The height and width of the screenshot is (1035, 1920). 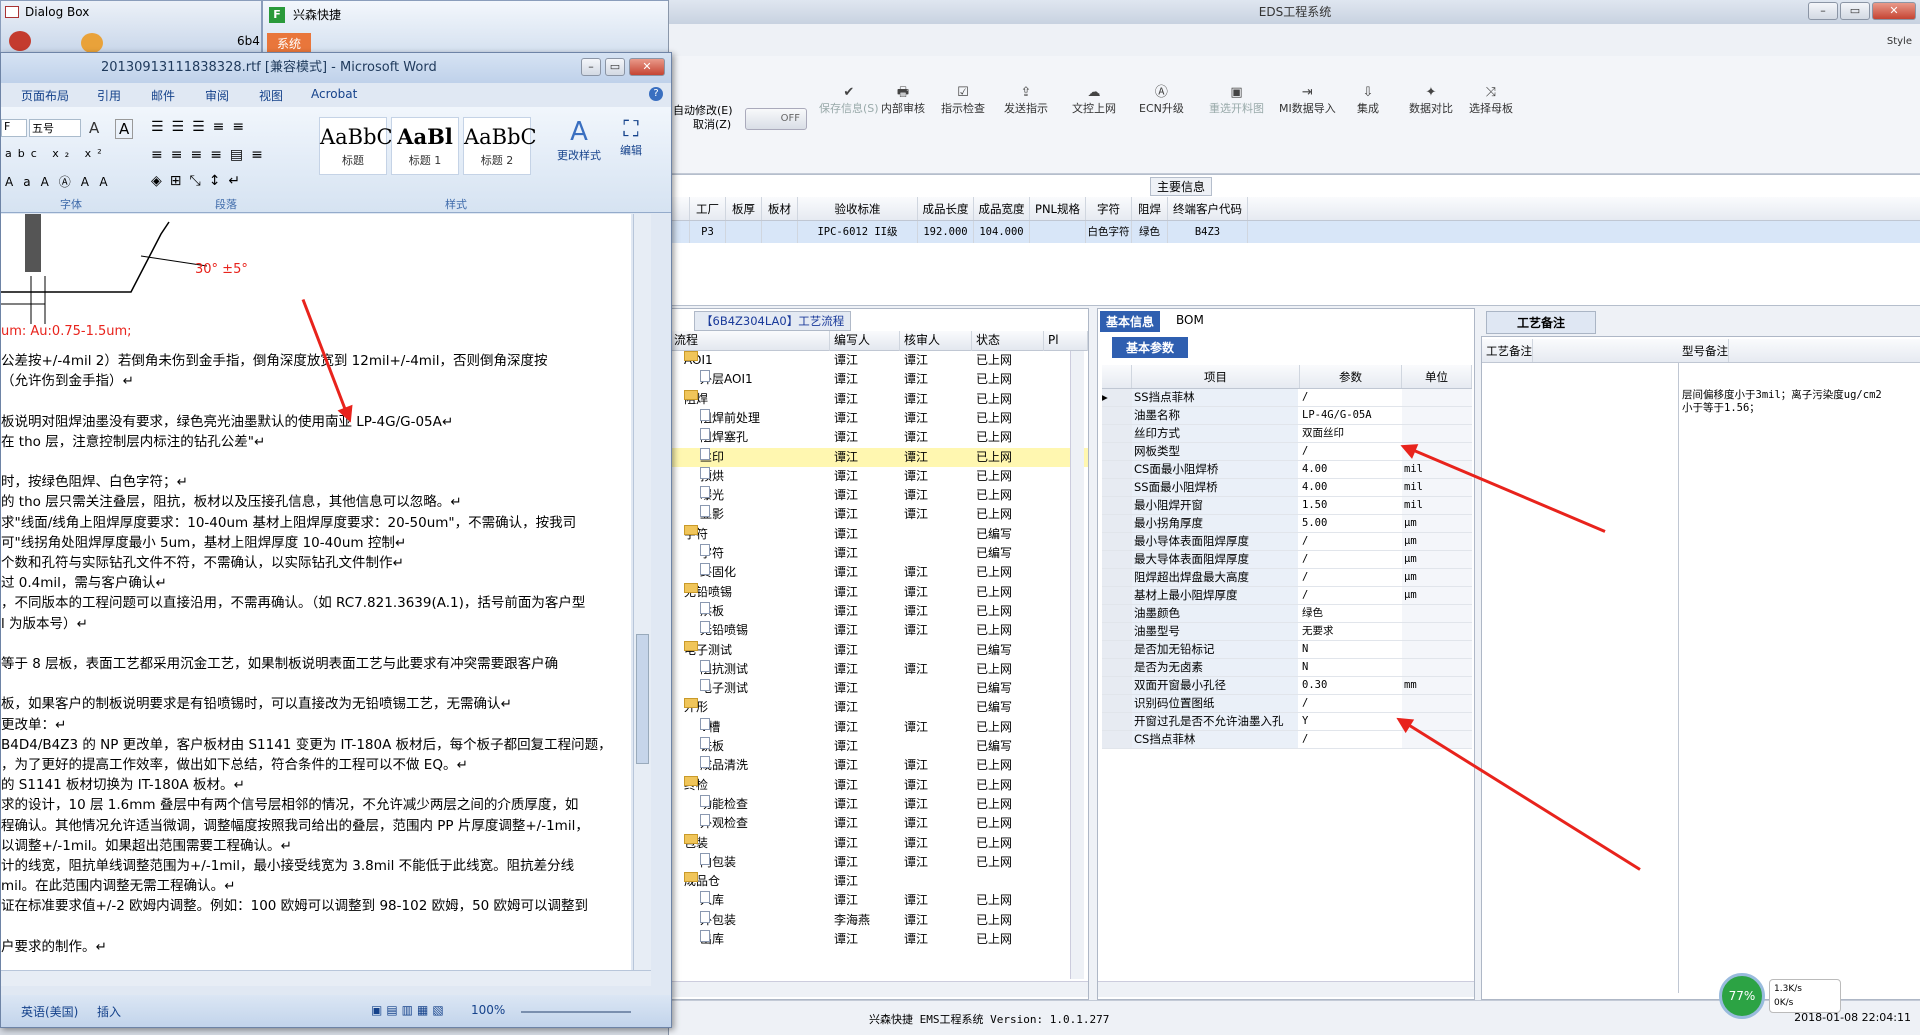 What do you see at coordinates (1742, 996) in the screenshot?
I see `network-meter: 77%` at bounding box center [1742, 996].